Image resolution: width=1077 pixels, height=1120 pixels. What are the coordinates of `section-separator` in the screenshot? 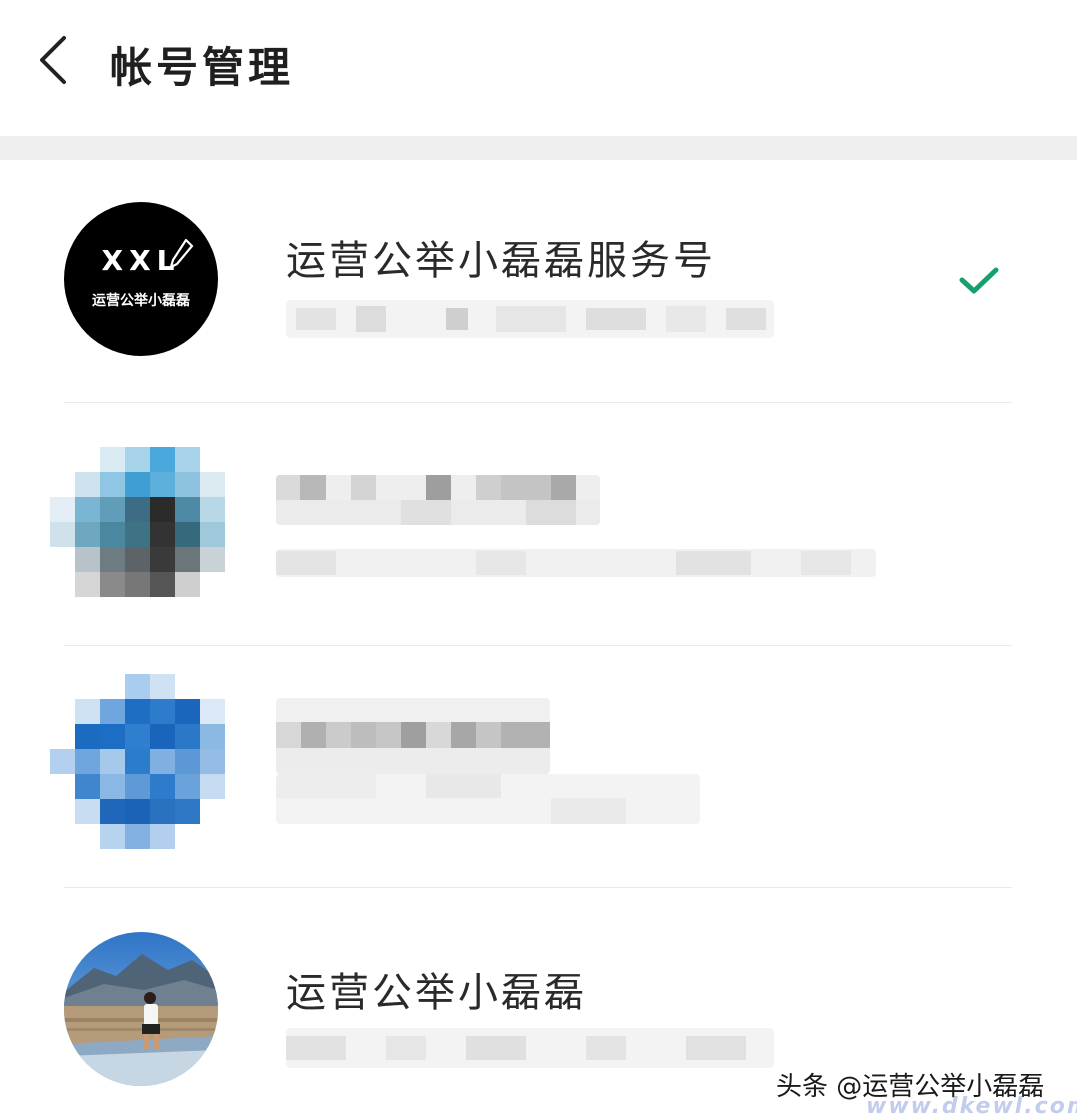 It's located at (538, 148).